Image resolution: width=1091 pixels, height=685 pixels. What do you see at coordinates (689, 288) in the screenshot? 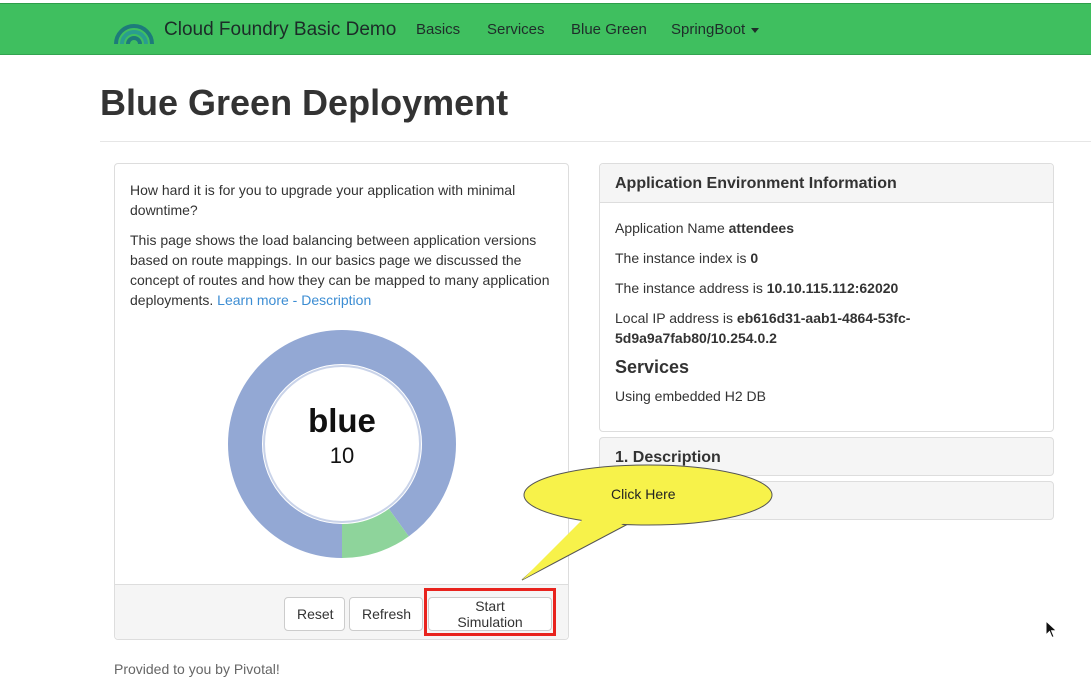
I see `instance-address-label: The instance address is` at bounding box center [689, 288].